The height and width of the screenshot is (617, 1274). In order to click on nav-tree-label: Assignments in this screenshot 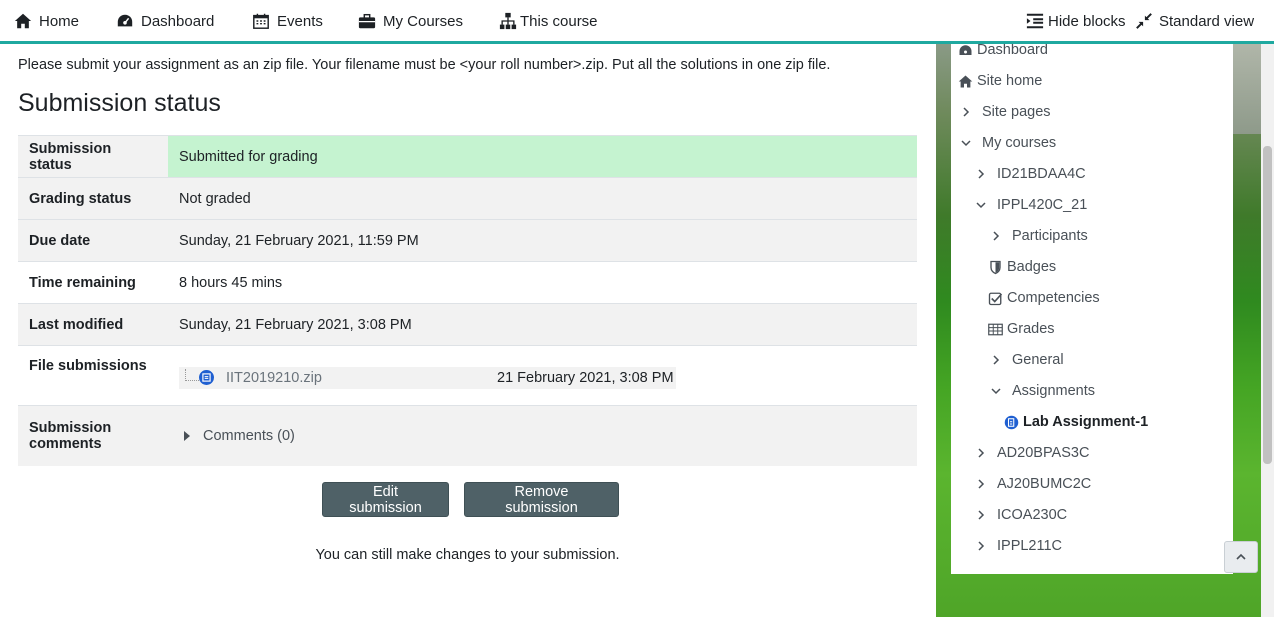, I will do `click(1054, 391)`.